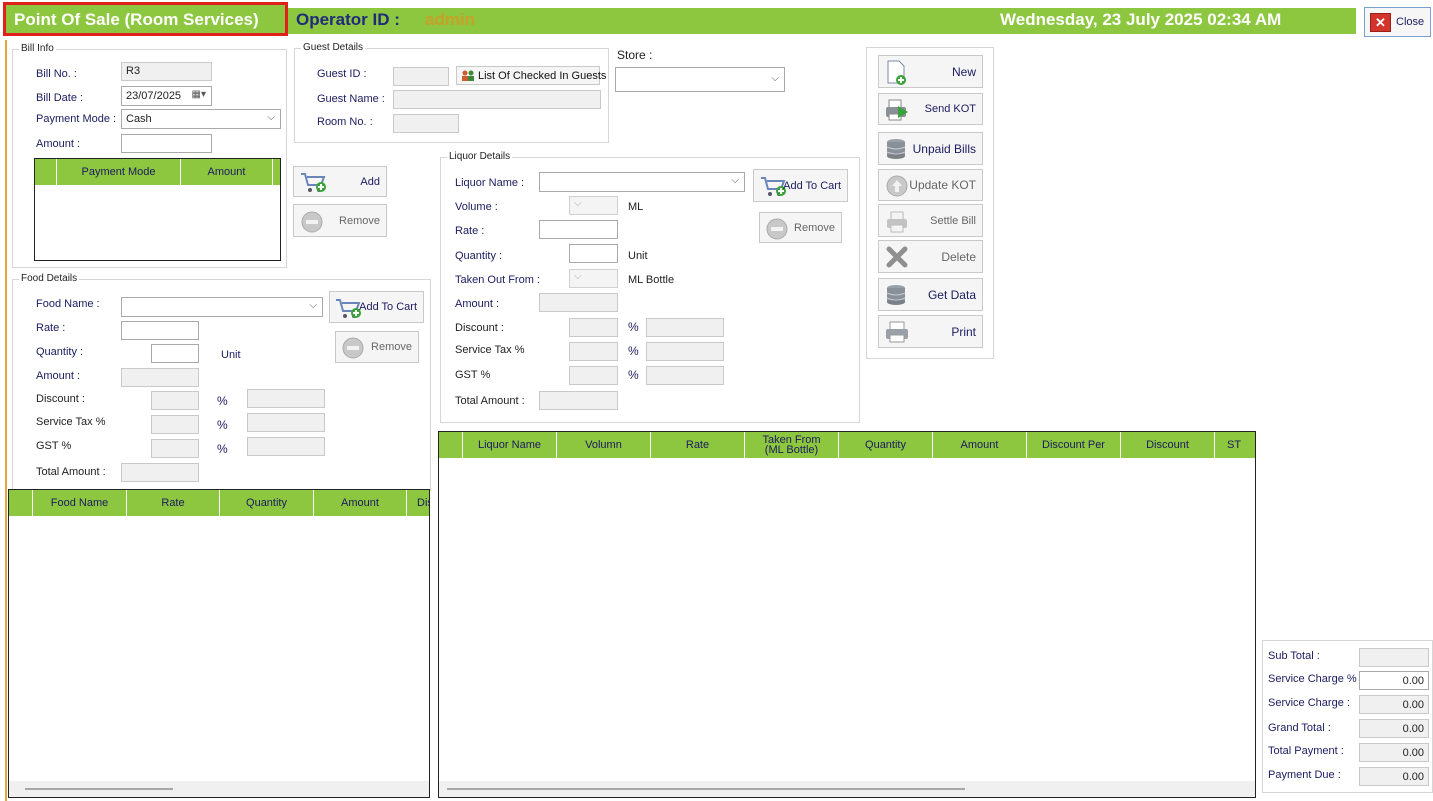  Describe the element at coordinates (160, 377) in the screenshot. I see `food-amount-field` at that location.